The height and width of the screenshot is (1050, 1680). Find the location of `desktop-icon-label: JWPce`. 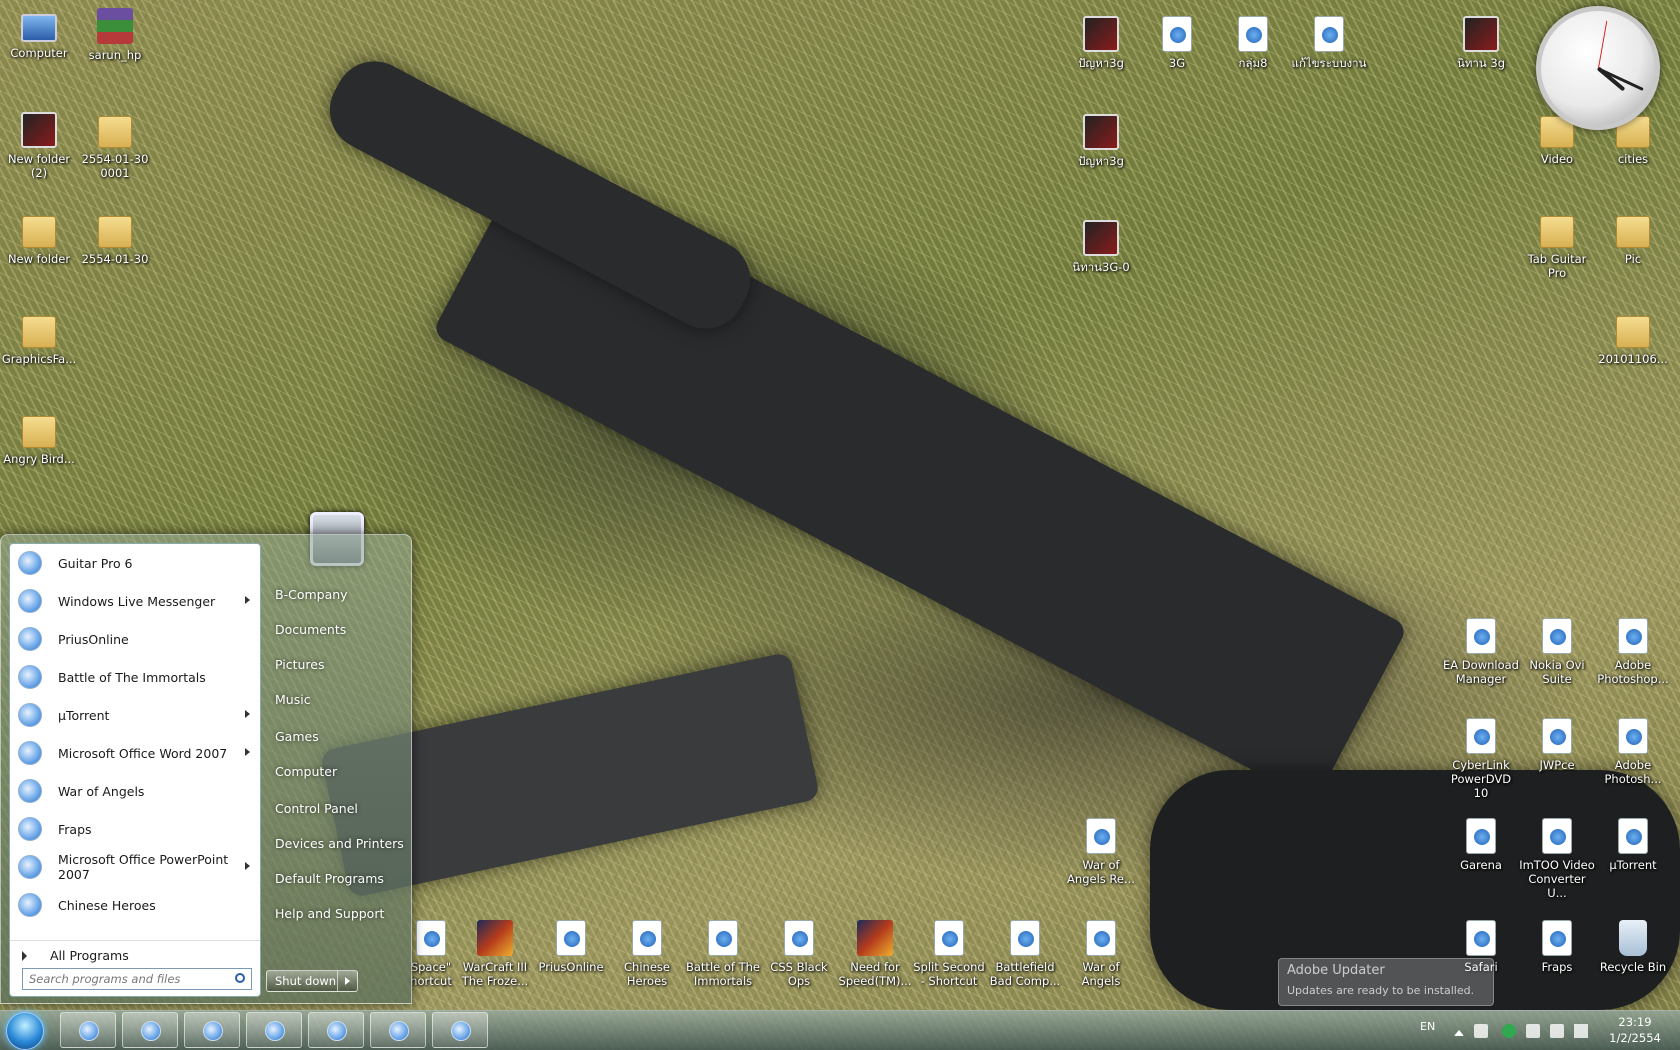

desktop-icon-label: JWPce is located at coordinates (1557, 765).